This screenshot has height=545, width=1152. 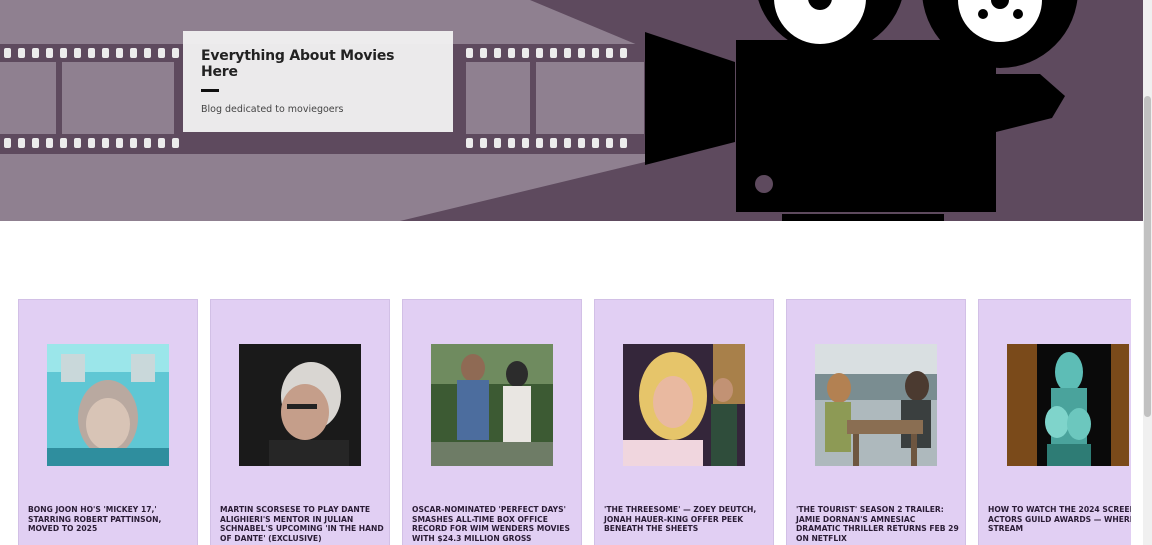 I want to click on scrollbar-thumb, so click(x=1147, y=256).